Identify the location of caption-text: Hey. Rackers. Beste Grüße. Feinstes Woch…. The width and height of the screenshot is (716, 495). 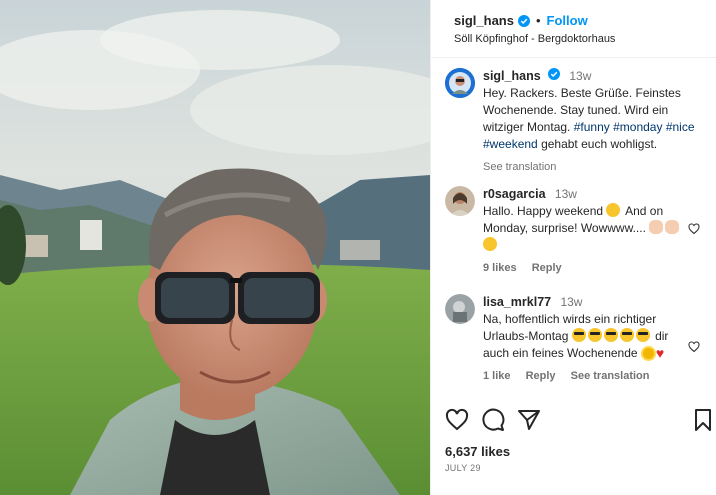
(594, 119).